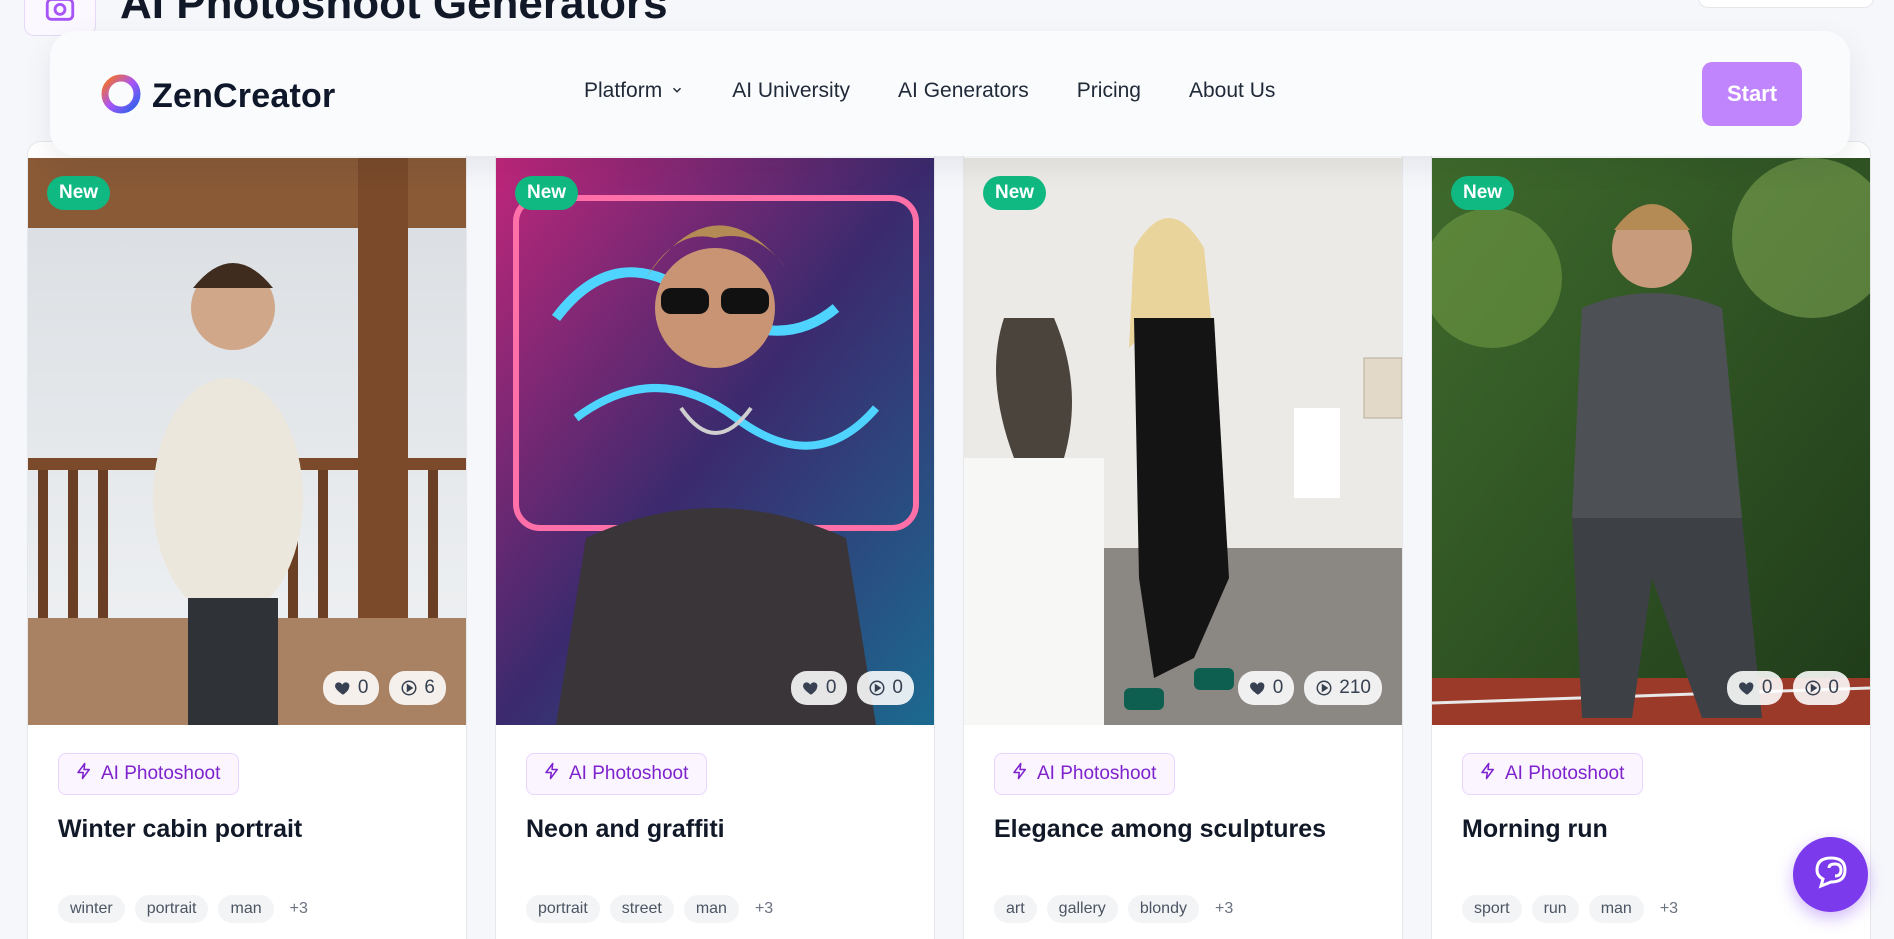  I want to click on card-title: Winter cabin portrait, so click(250, 829).